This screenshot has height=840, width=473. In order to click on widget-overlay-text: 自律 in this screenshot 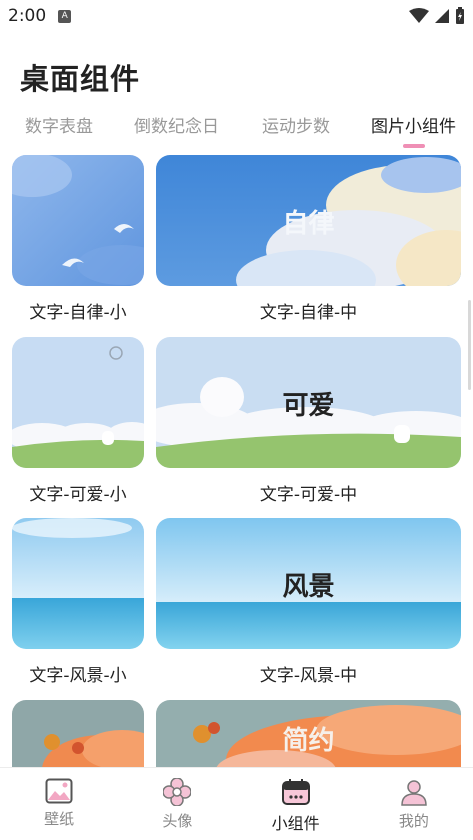, I will do `click(308, 224)`.